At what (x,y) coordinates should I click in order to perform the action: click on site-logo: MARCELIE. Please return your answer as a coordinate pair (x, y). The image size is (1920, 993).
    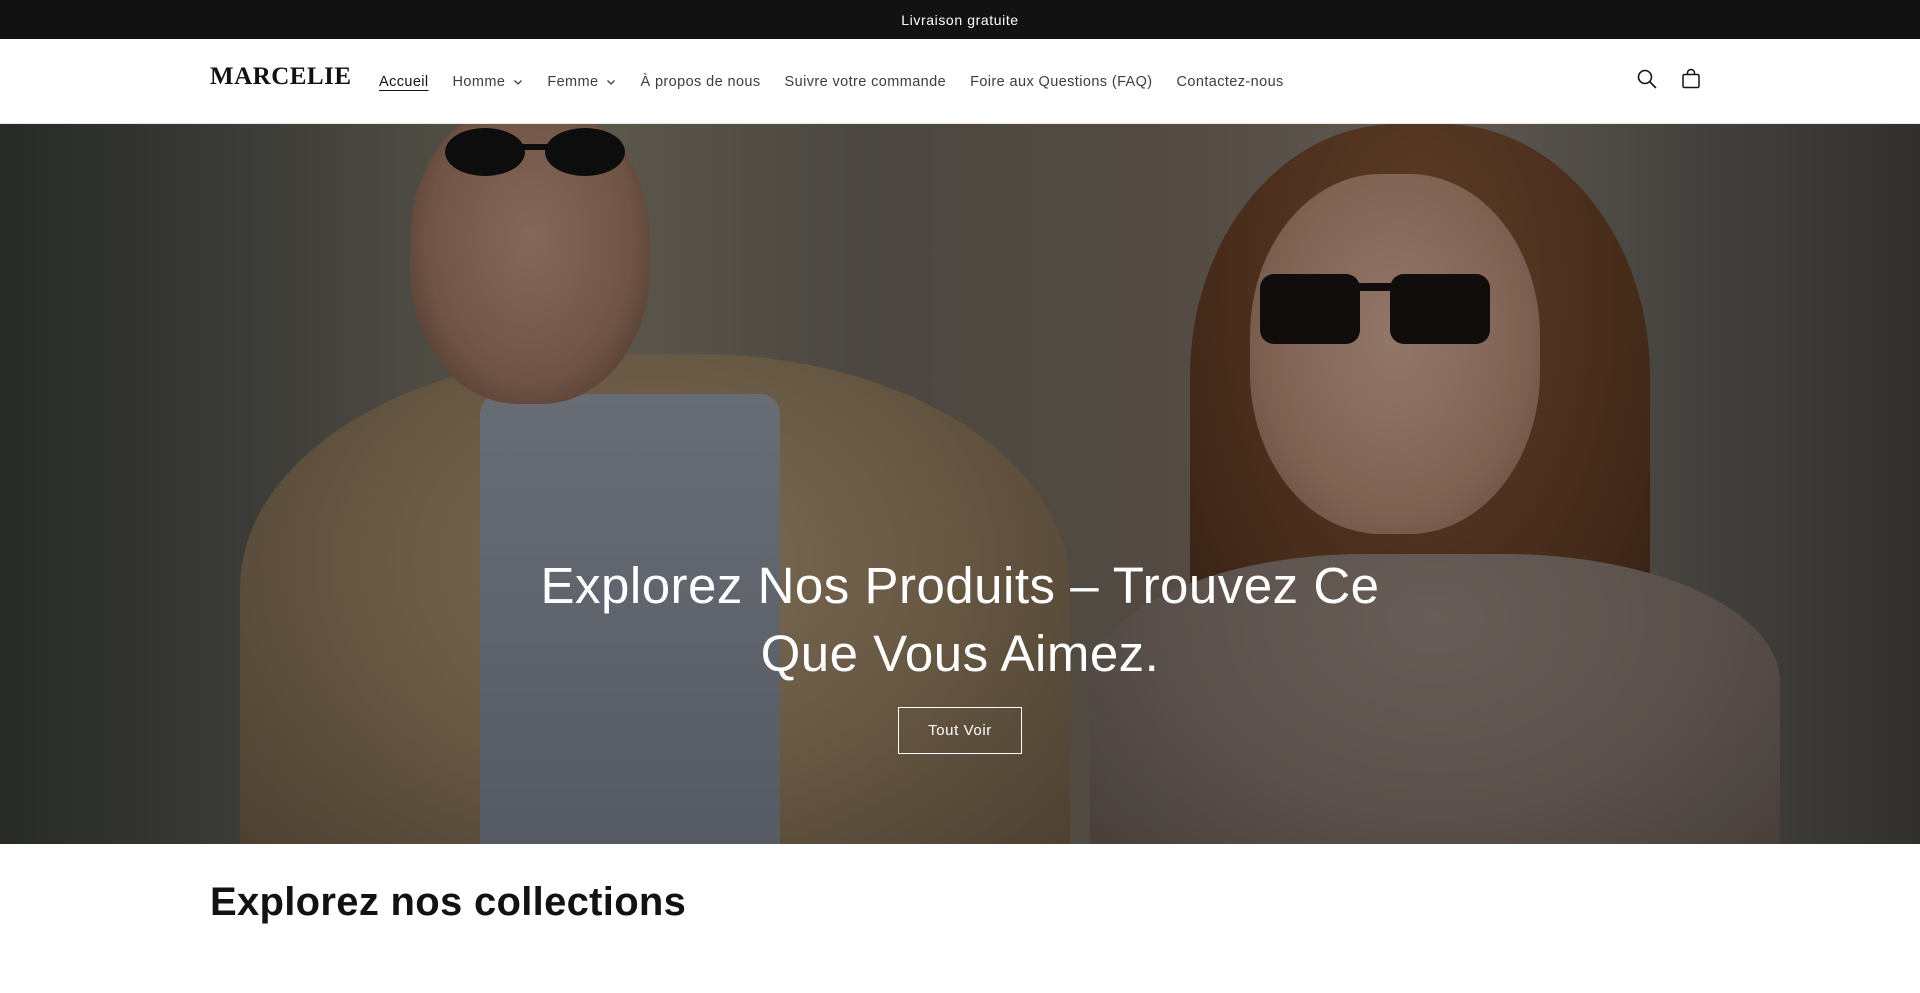
    Looking at the image, I should click on (281, 77).